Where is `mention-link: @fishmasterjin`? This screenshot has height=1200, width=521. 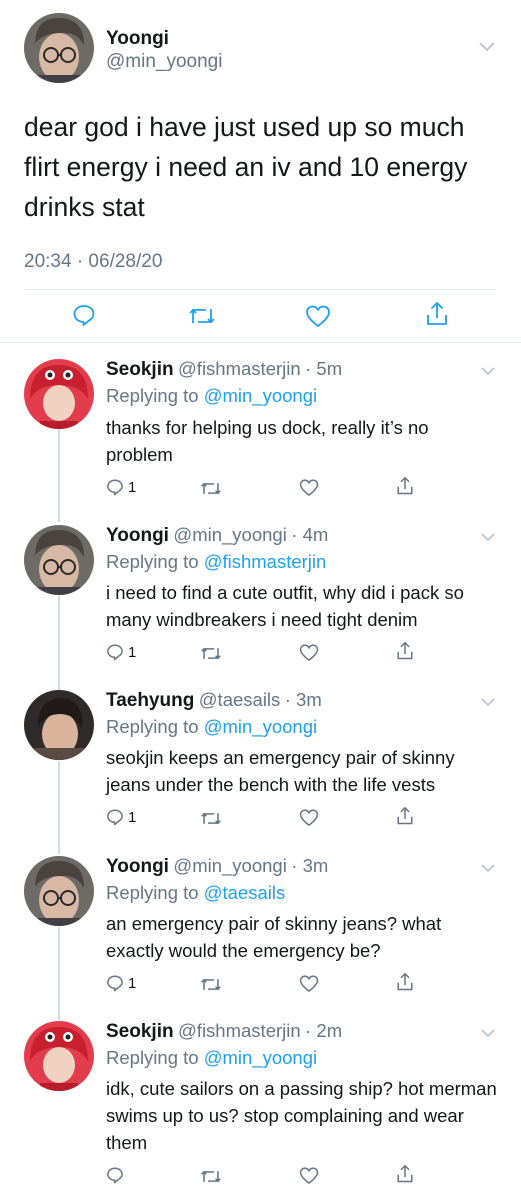 mention-link: @fishmasterjin is located at coordinates (265, 561).